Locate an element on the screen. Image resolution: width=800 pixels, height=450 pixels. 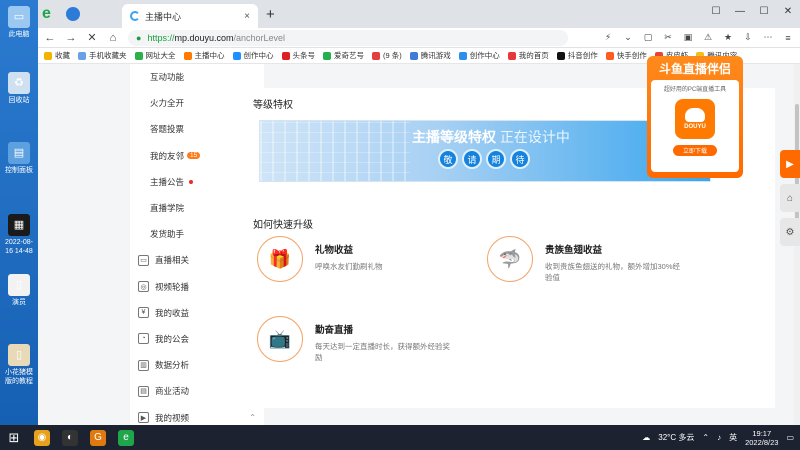
fish-mascot-icon is located at coordinates (695, 115).